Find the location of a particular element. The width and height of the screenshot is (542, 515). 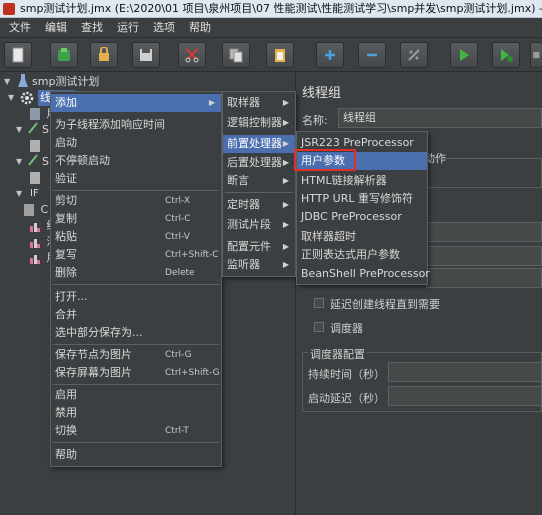

save-button is located at coordinates (146, 55).